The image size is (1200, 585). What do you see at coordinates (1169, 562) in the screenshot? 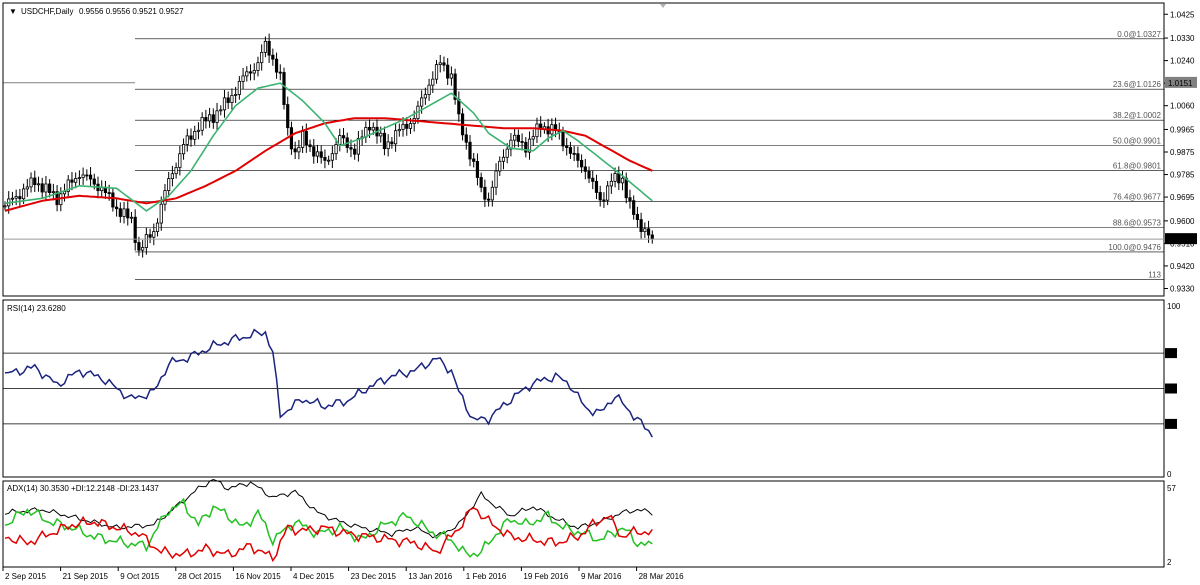
I see `adx-tick-label: 2` at bounding box center [1169, 562].